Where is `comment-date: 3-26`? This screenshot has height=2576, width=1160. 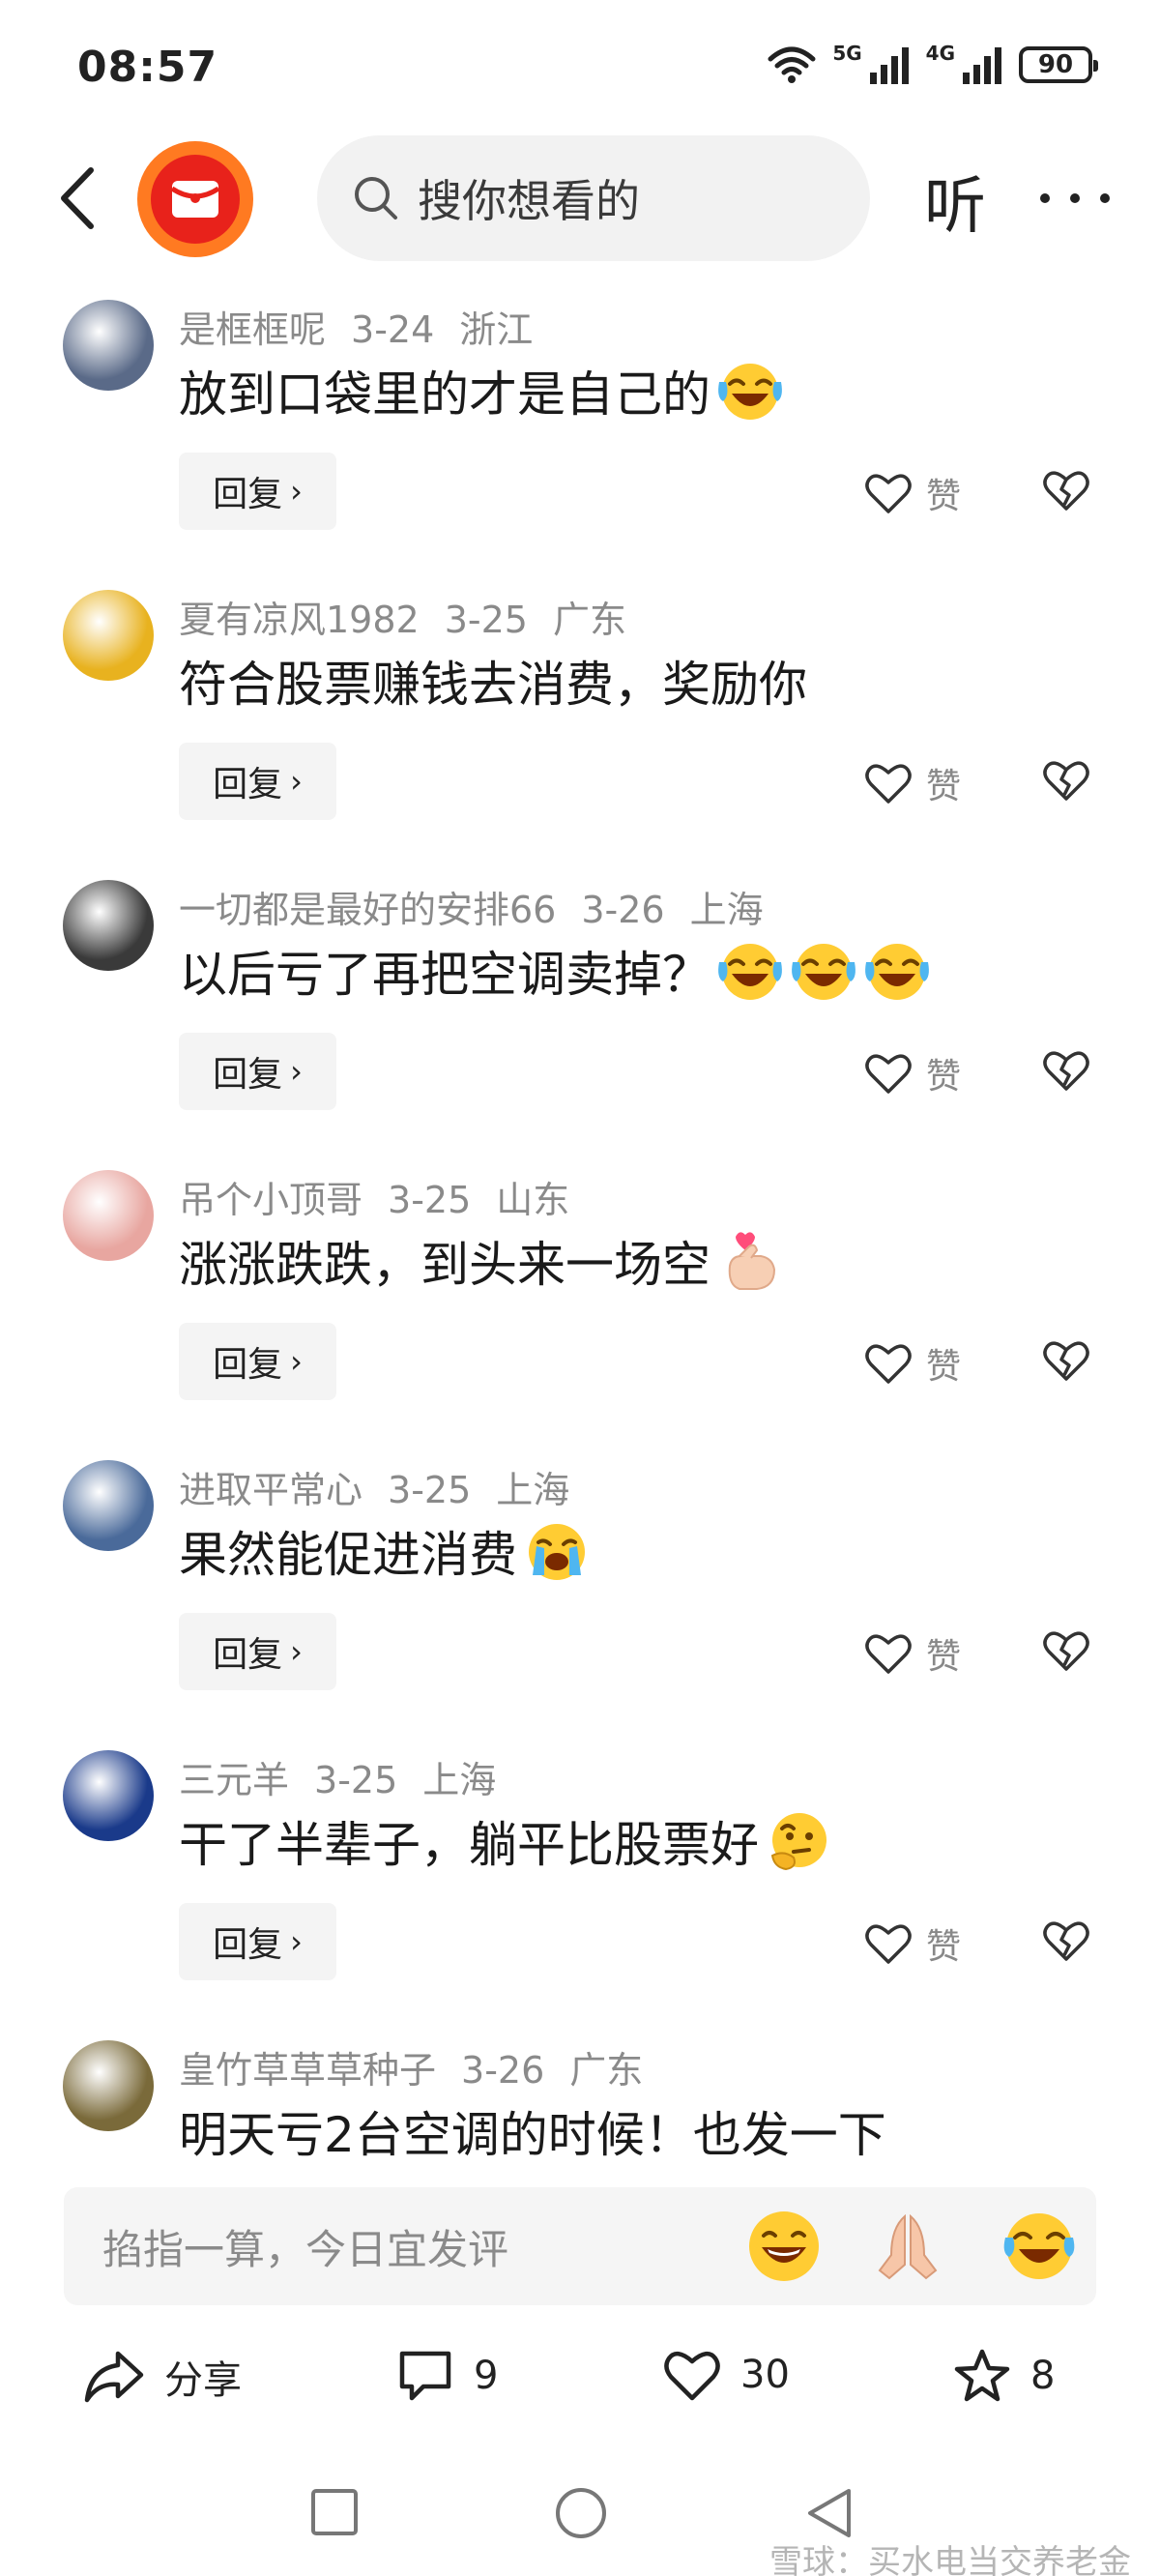
comment-date: 3-26 is located at coordinates (503, 2070).